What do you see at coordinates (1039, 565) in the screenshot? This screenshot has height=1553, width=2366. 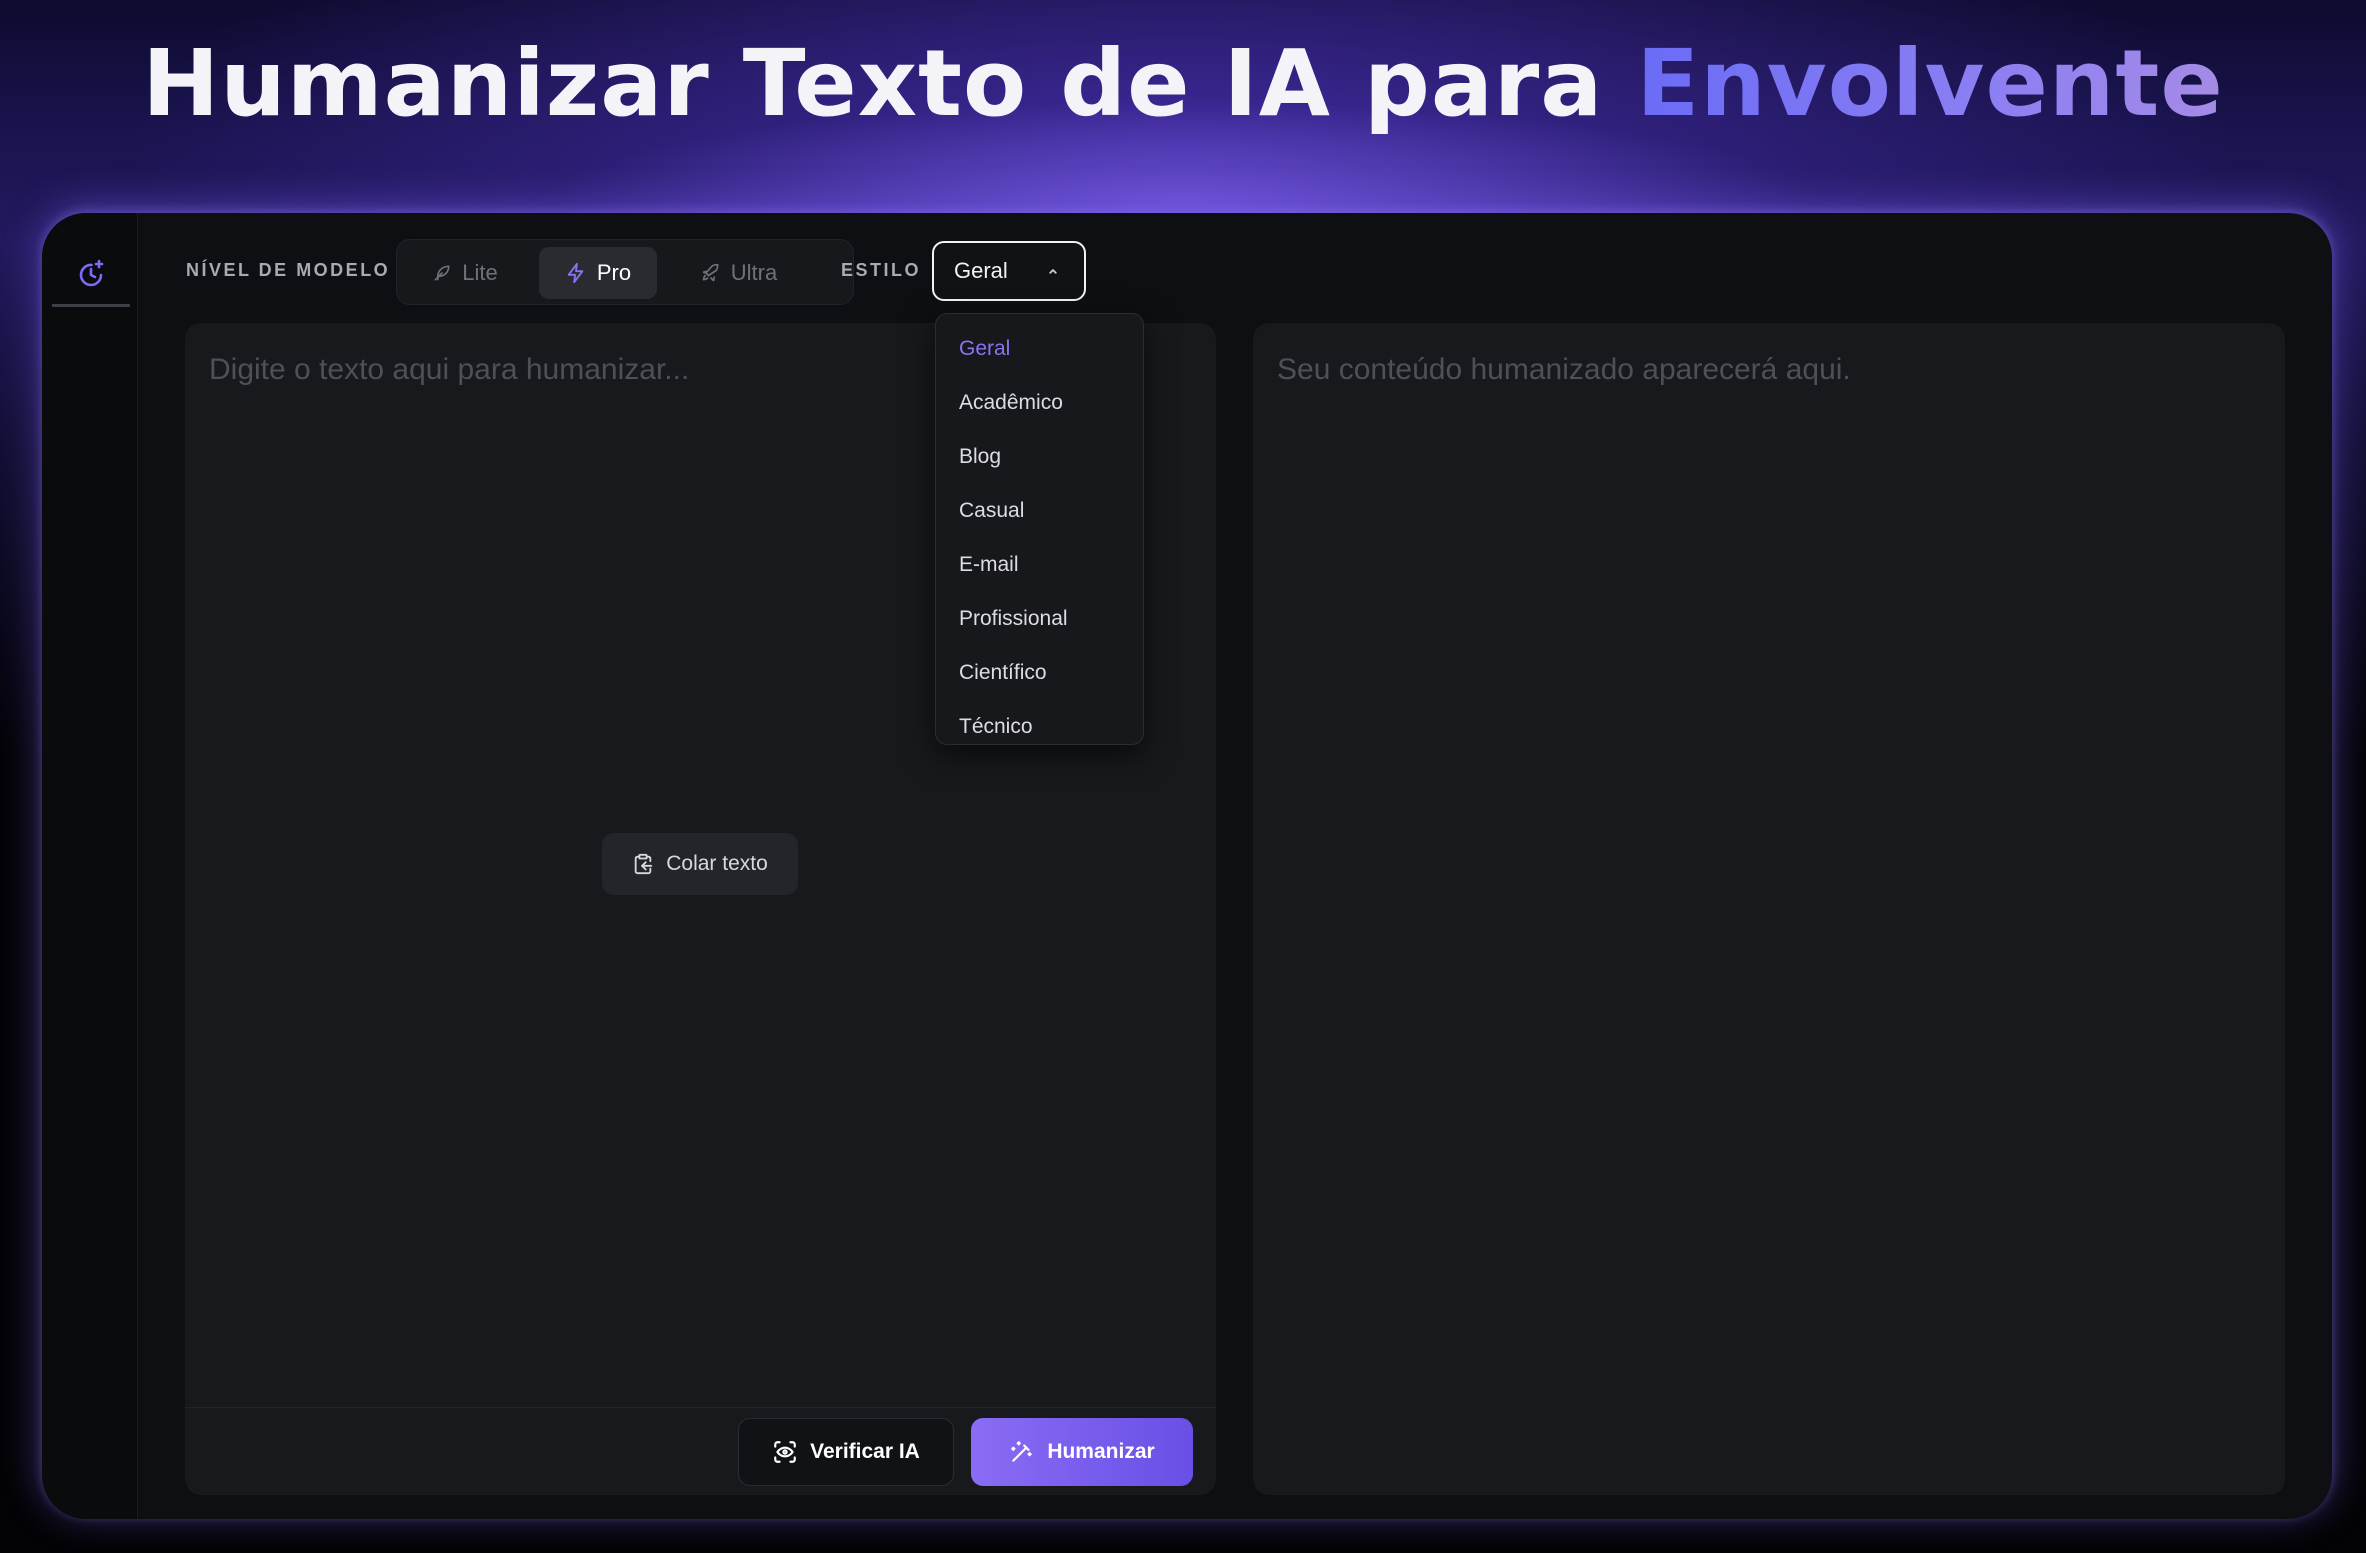 I see `style-option-email: E-mail` at bounding box center [1039, 565].